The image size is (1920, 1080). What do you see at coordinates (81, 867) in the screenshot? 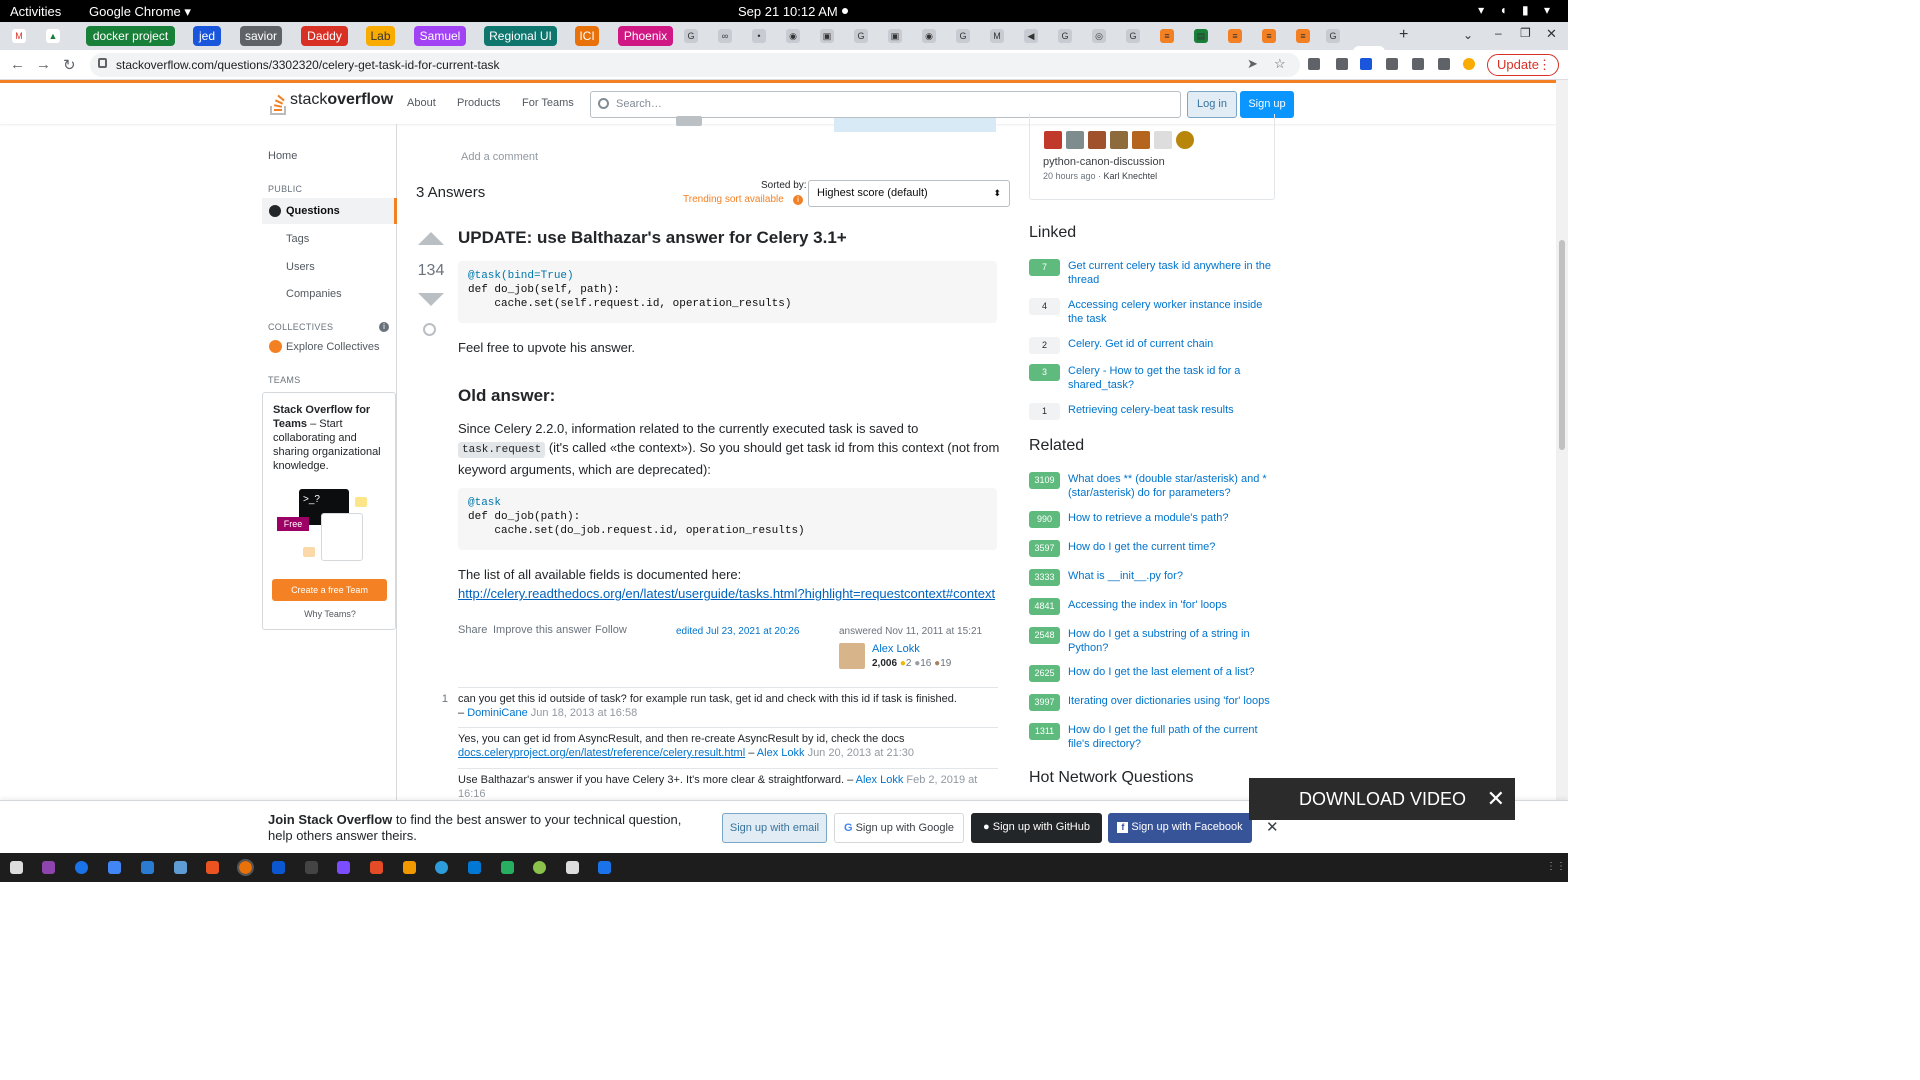
I see `help-icon` at bounding box center [81, 867].